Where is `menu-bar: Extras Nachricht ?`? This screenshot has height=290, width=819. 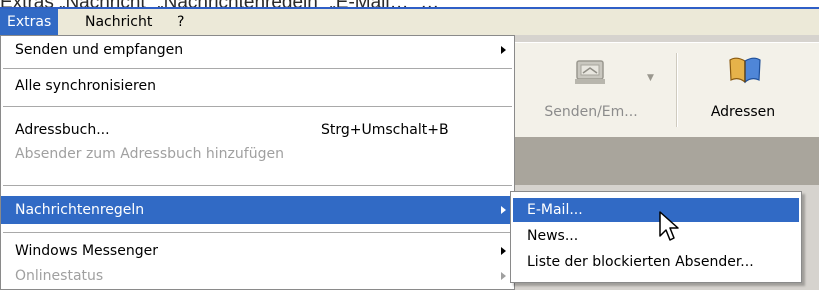
menu-bar: Extras Nachricht ? is located at coordinates (409, 22).